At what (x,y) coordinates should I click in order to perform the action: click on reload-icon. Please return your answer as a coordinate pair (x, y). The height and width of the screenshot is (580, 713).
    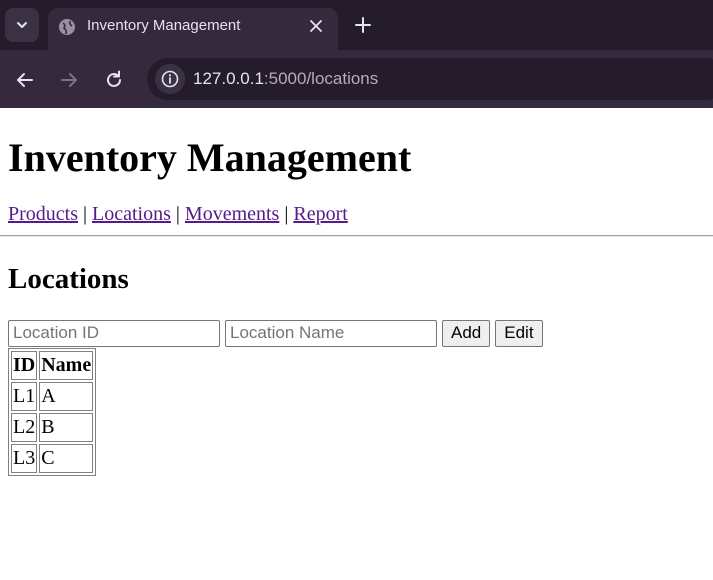
    Looking at the image, I should click on (114, 80).